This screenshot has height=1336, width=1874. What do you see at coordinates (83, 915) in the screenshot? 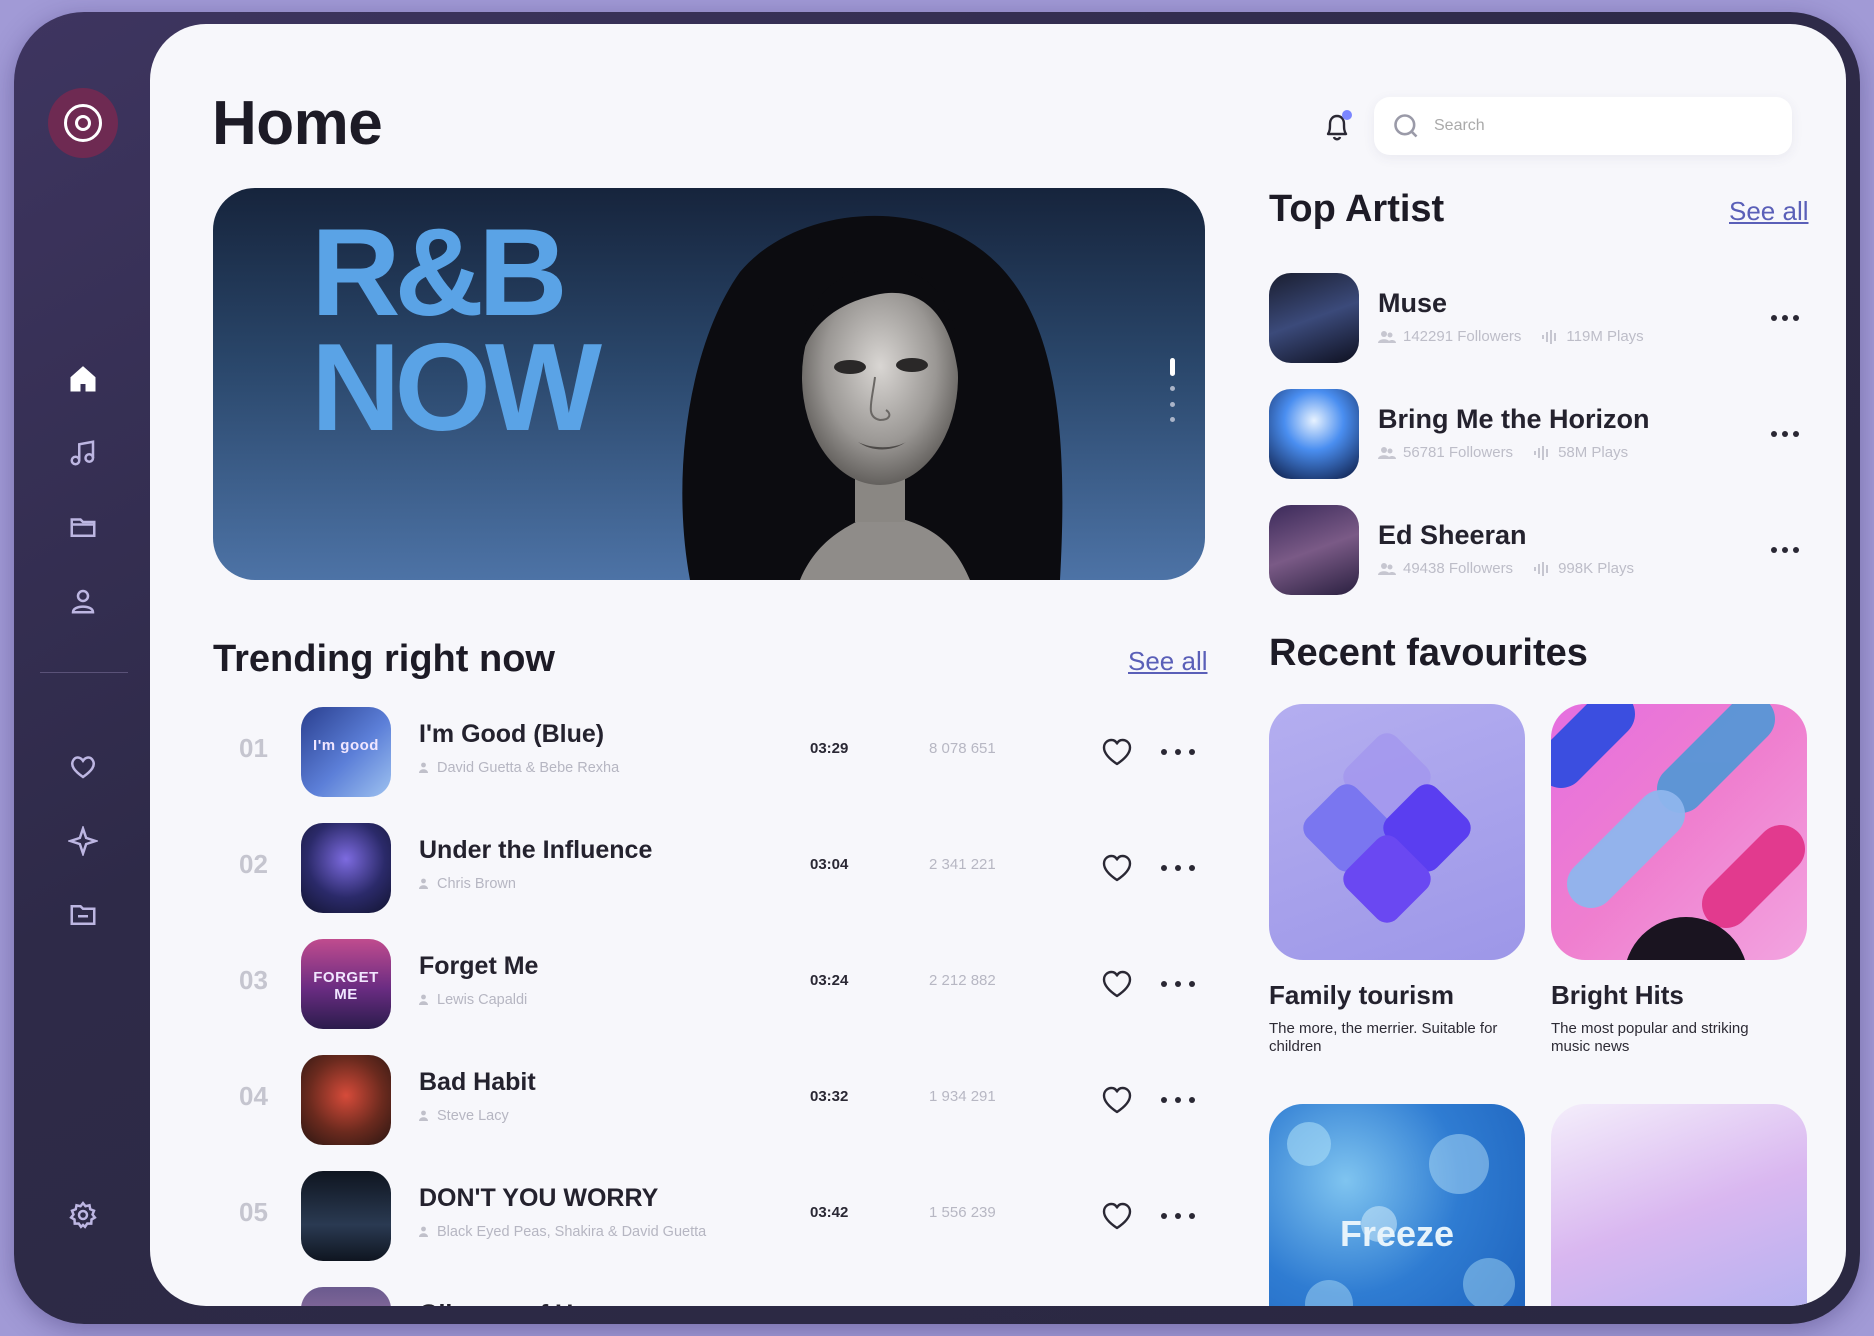
I see `sidebar-item-files` at bounding box center [83, 915].